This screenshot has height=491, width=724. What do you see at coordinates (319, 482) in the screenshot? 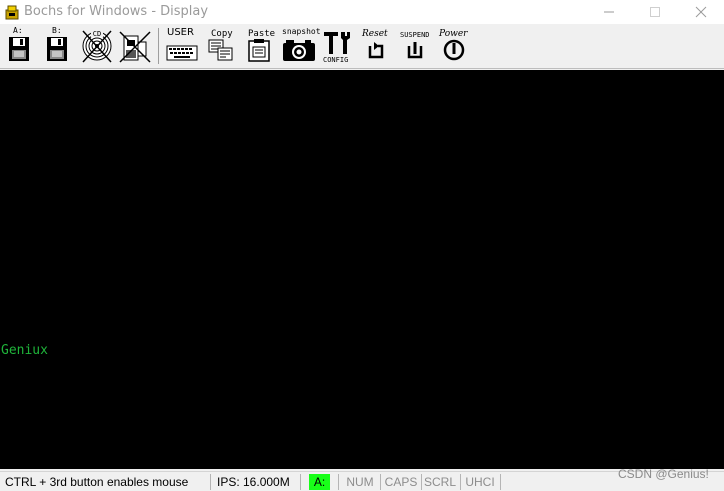
I see `status-drive-a-led: A:` at bounding box center [319, 482].